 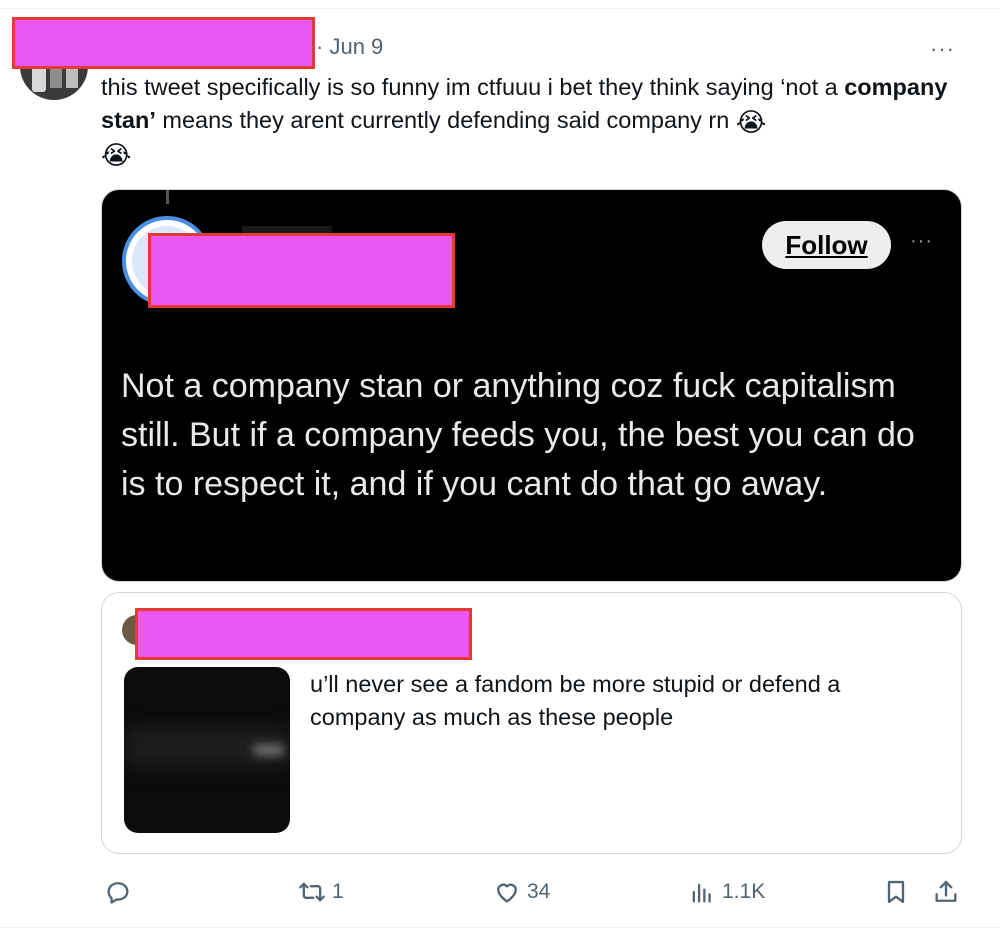 I want to click on retweet-button: 1, so click(x=321, y=892).